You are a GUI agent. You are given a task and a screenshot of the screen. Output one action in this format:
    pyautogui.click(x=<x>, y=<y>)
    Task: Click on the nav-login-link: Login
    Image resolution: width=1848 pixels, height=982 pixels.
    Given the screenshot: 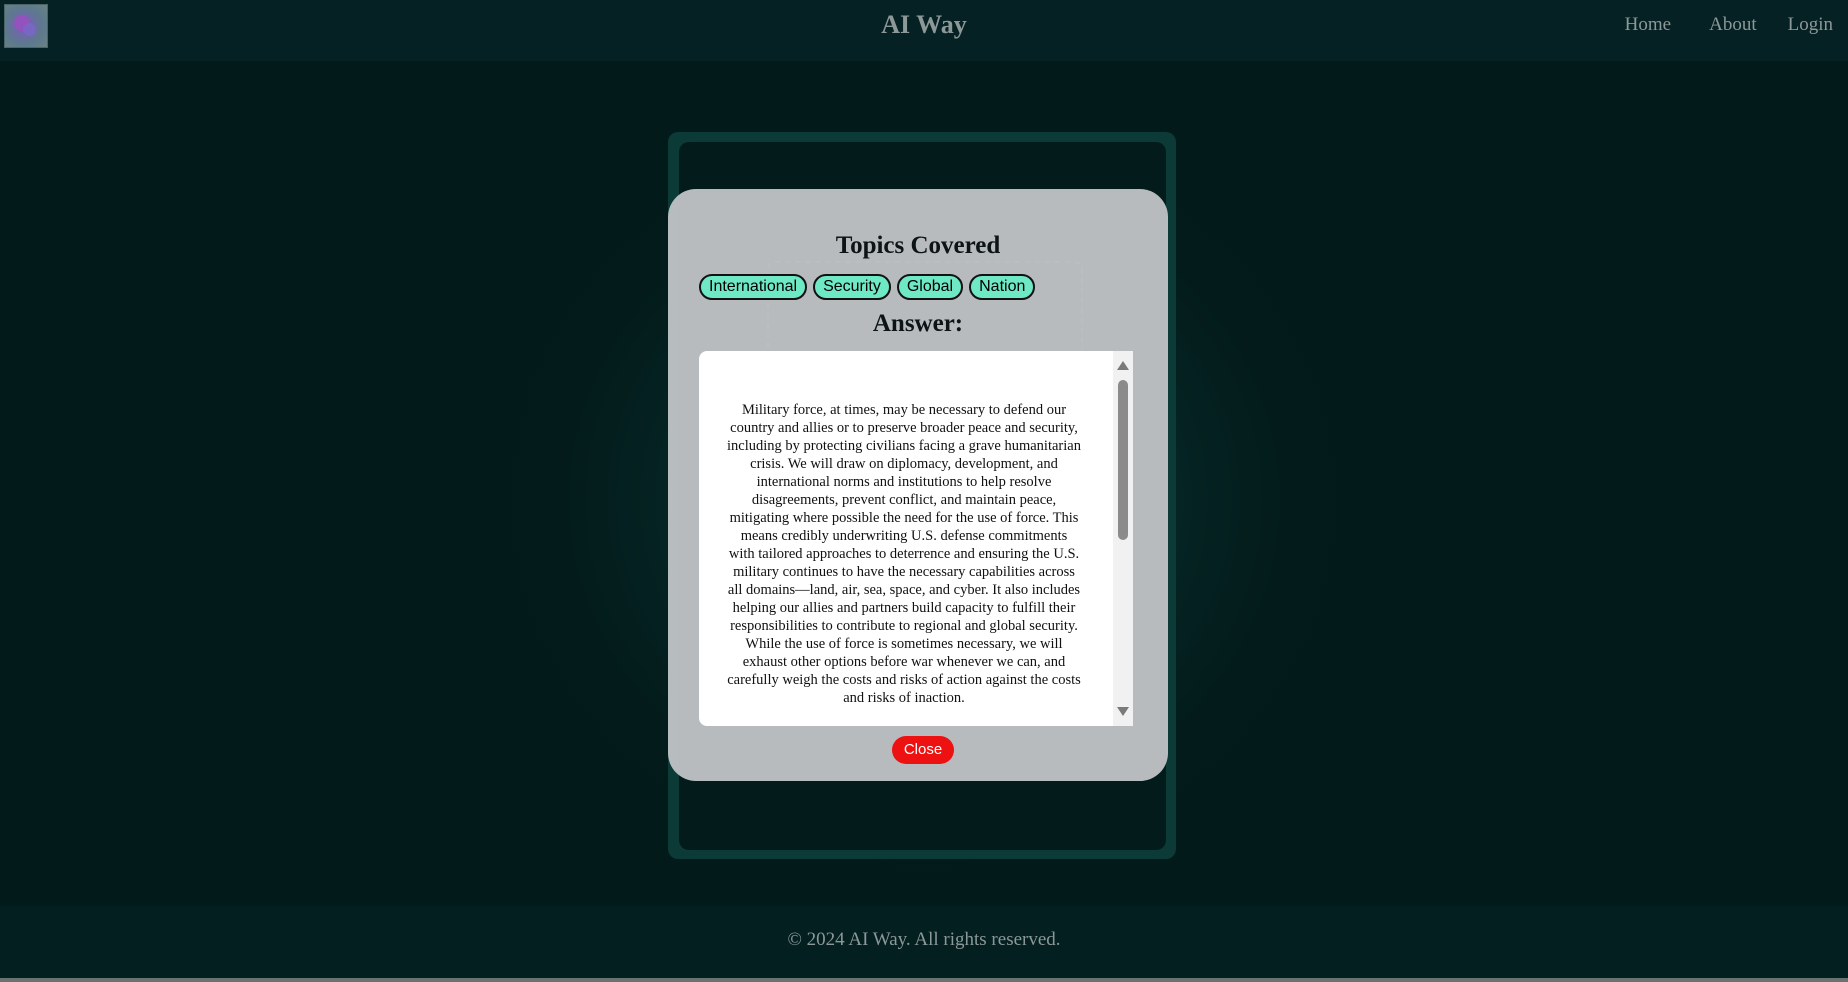 What is the action you would take?
    pyautogui.click(x=1810, y=25)
    